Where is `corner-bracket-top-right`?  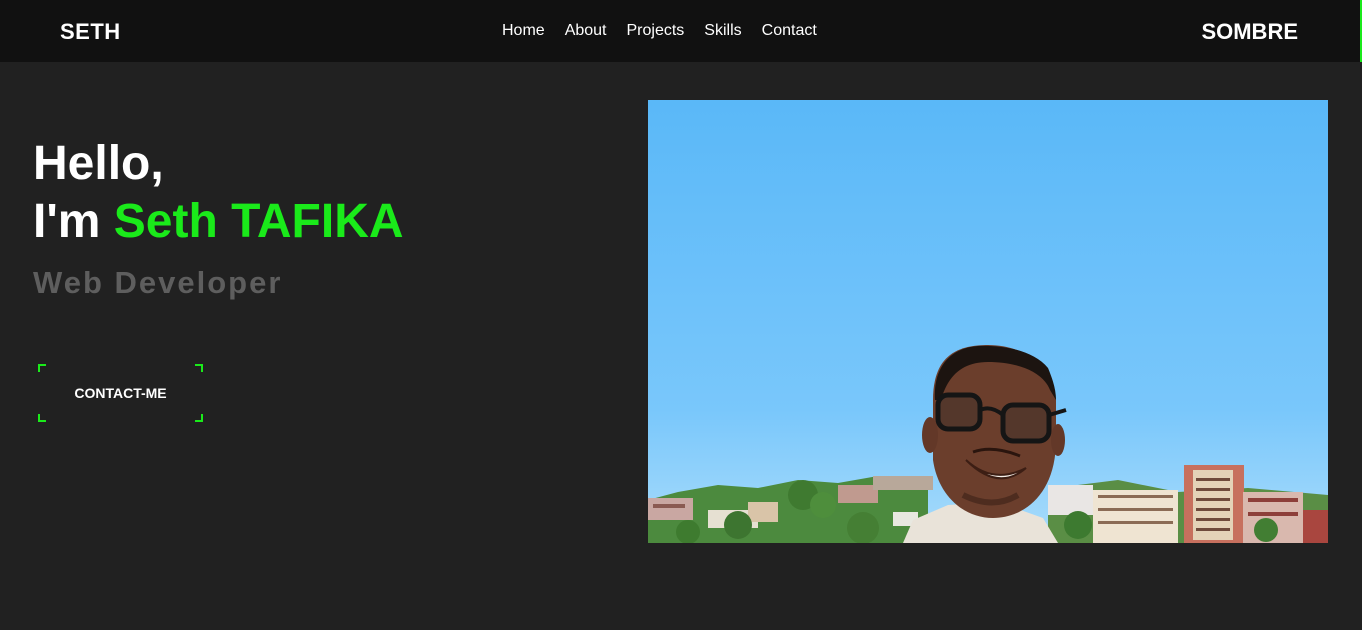
corner-bracket-top-right is located at coordinates (199, 368).